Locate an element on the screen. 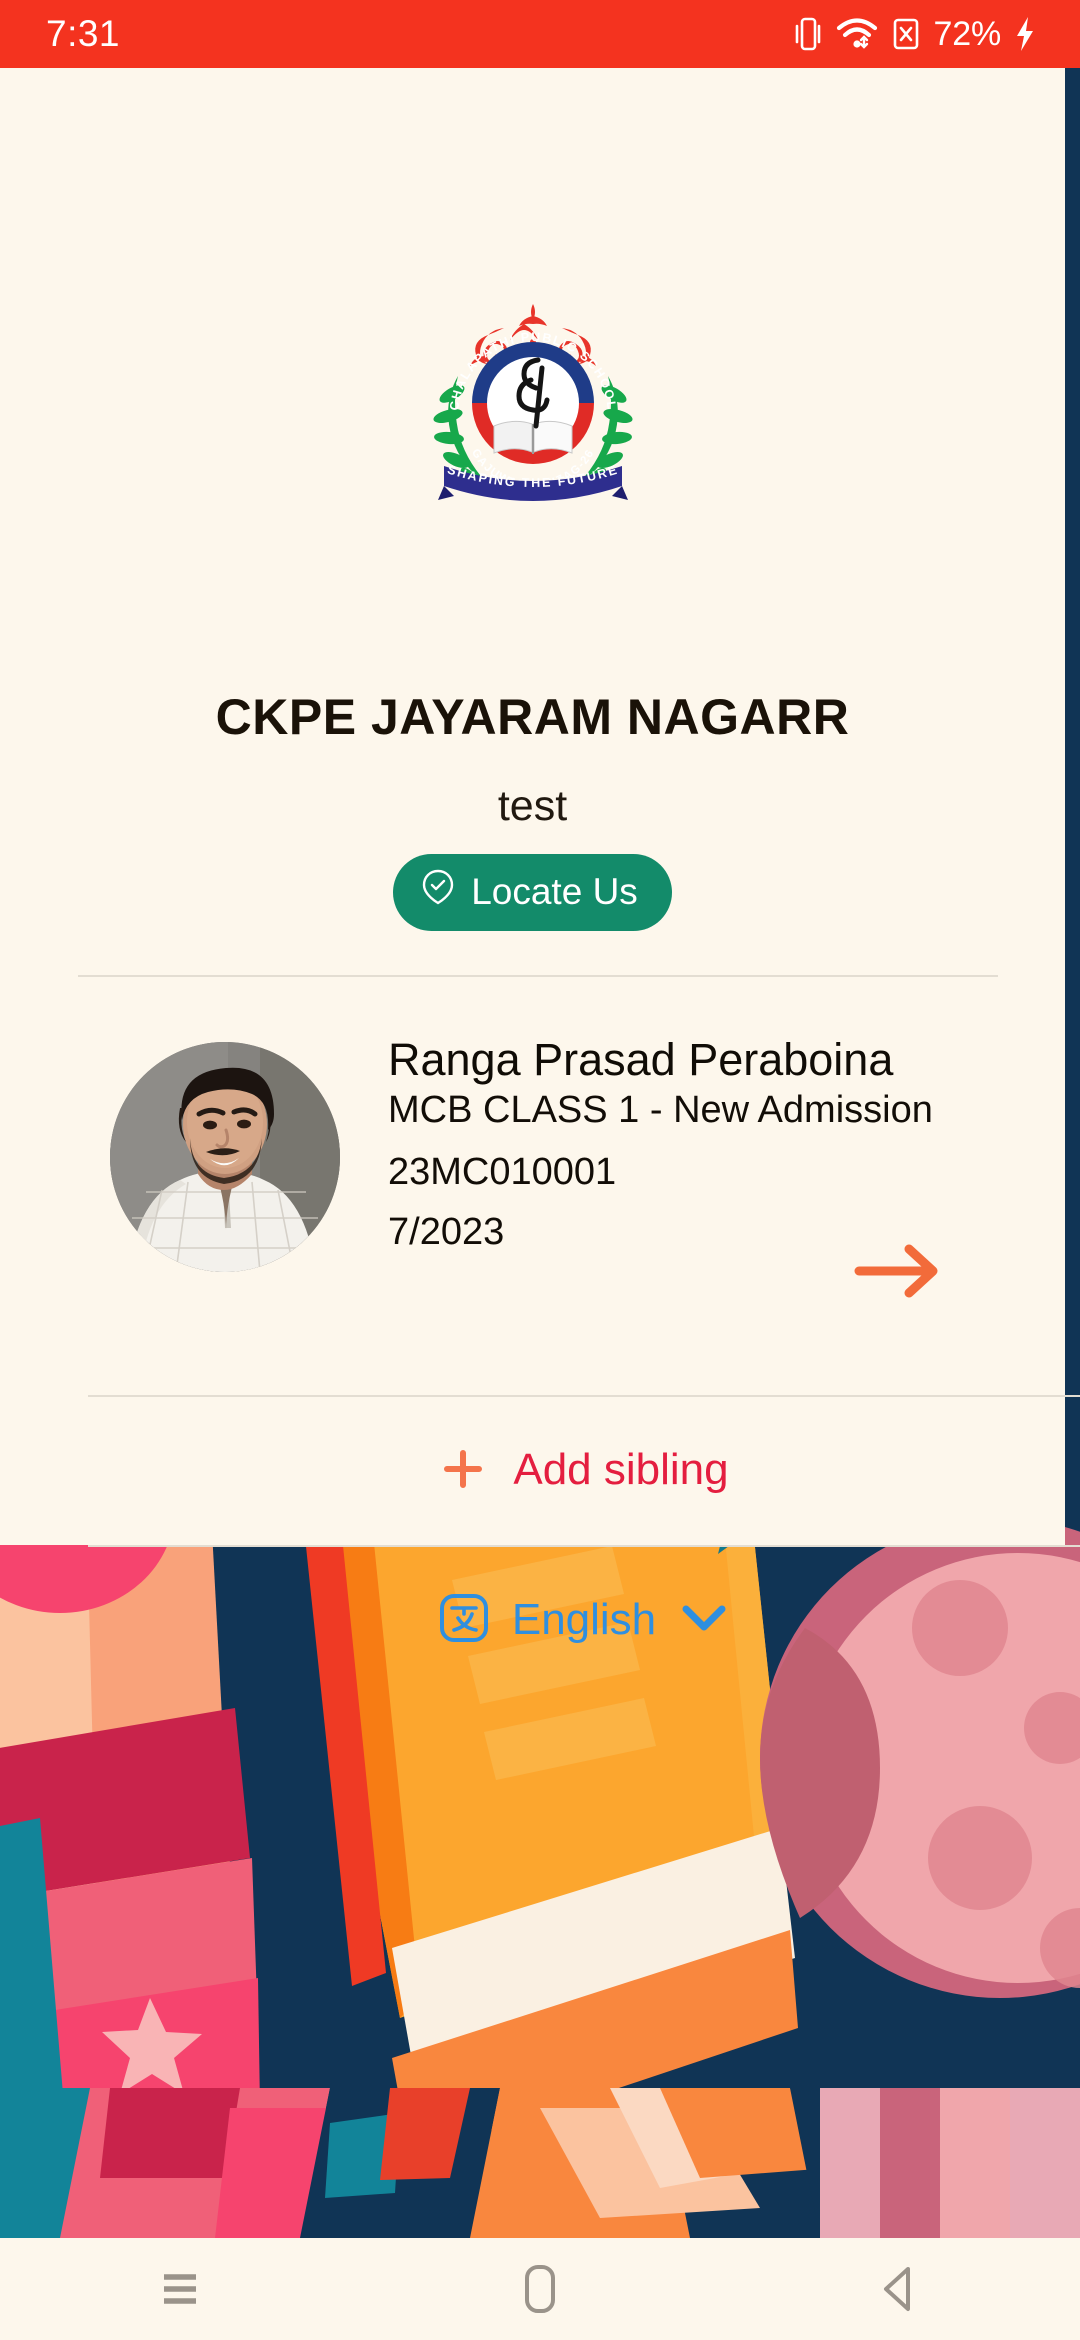 This screenshot has width=1080, height=2340. vibrate-icon is located at coordinates (808, 34).